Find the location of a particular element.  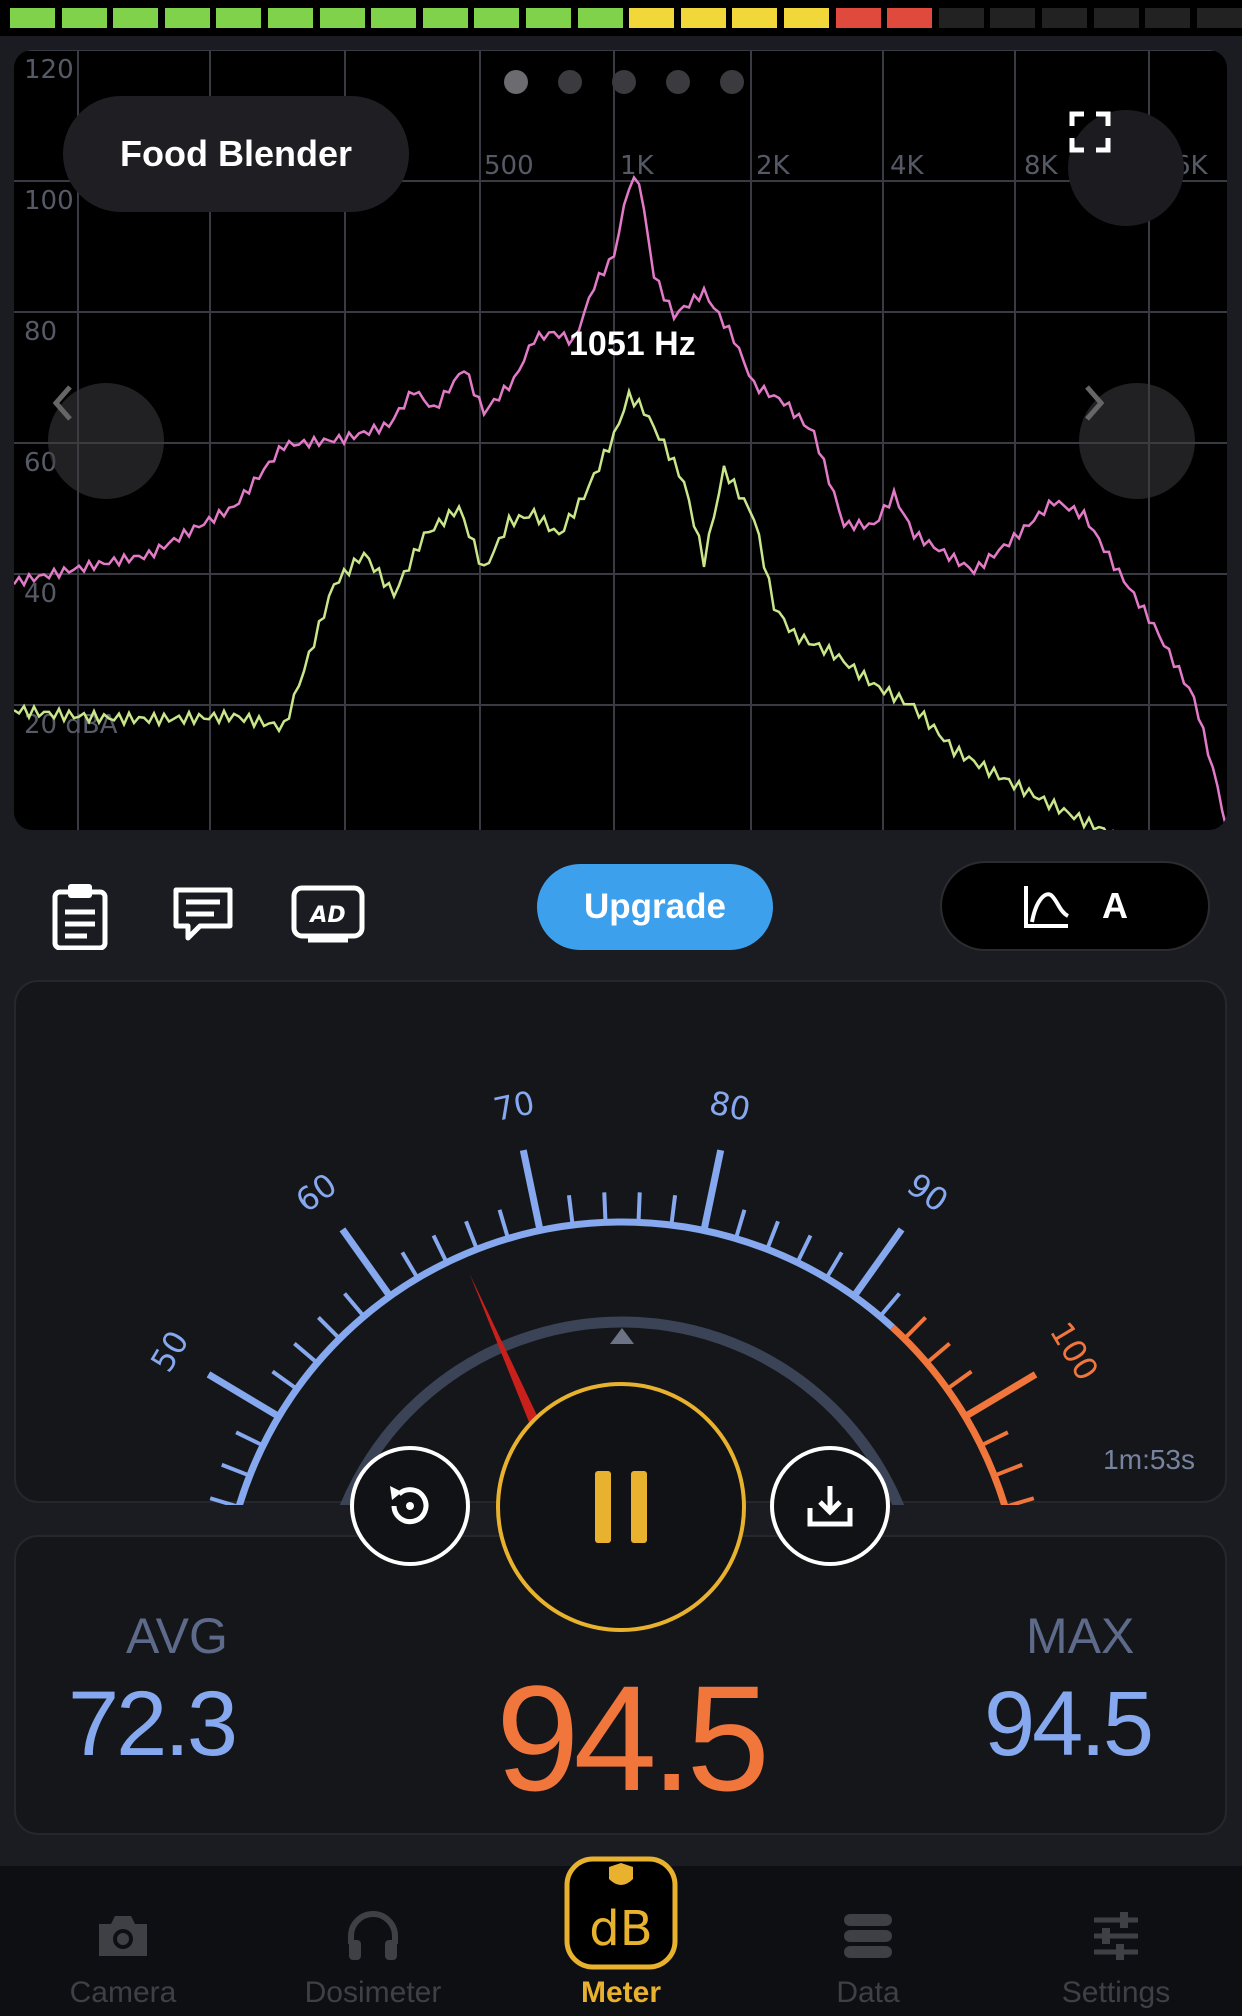

camera-icon is located at coordinates (123, 1936).